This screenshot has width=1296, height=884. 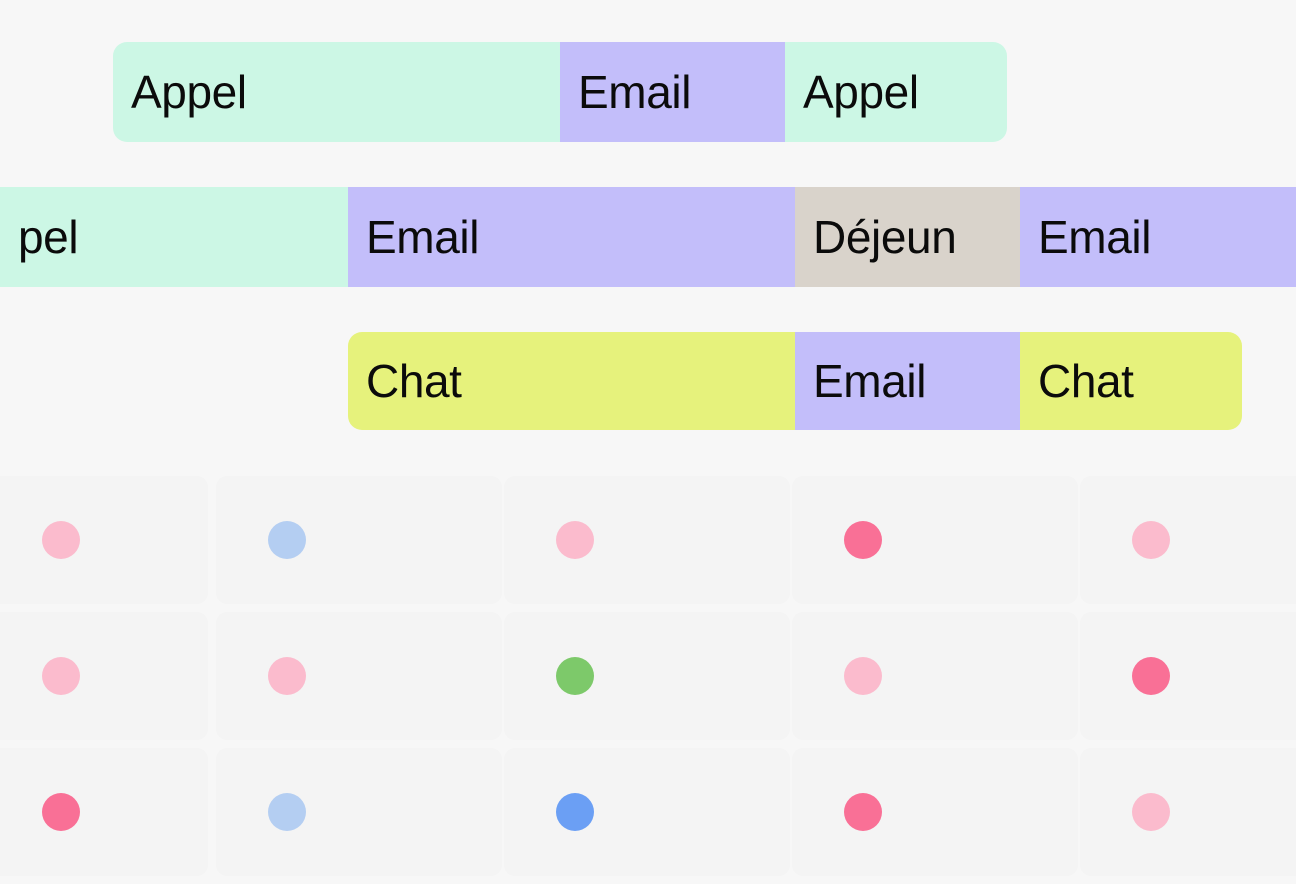 What do you see at coordinates (575, 812) in the screenshot?
I see `status-dot-blue-strong` at bounding box center [575, 812].